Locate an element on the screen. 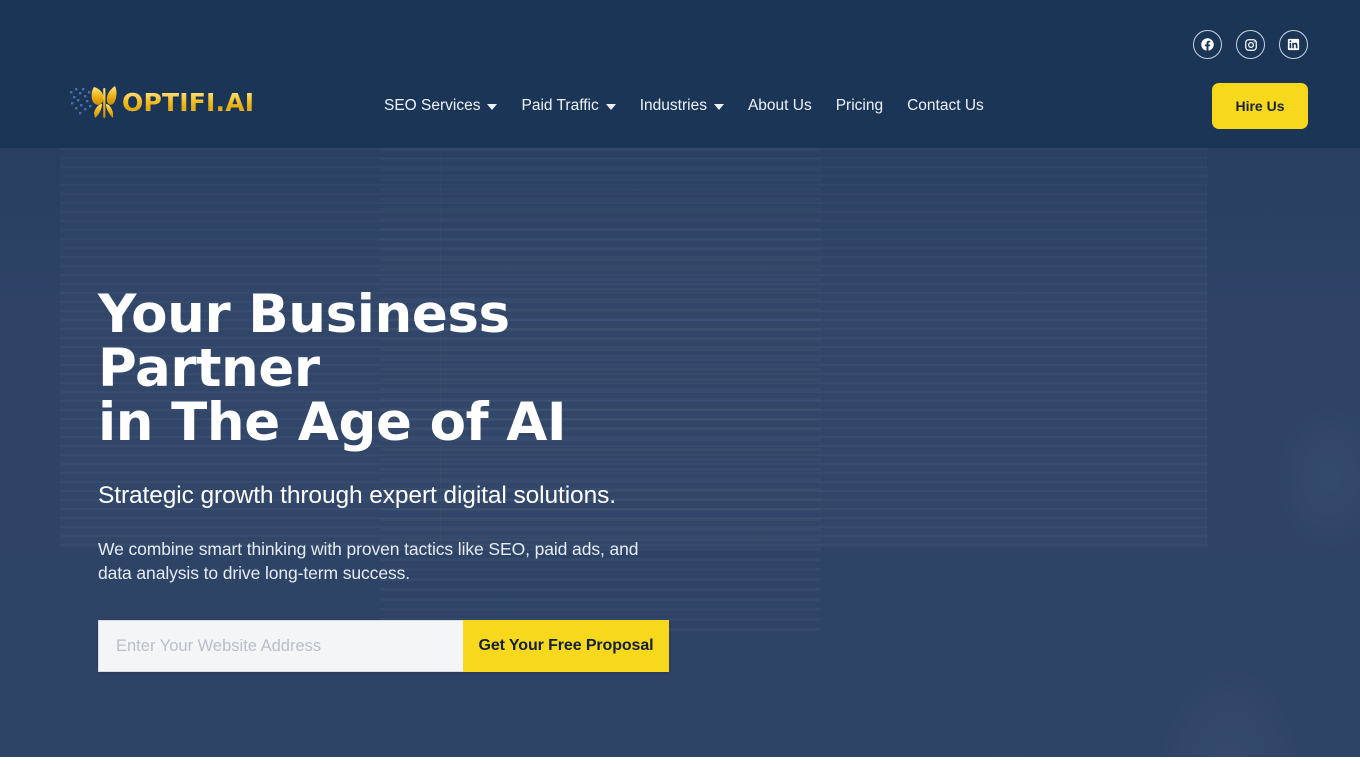  instagram-link is located at coordinates (1250, 44).